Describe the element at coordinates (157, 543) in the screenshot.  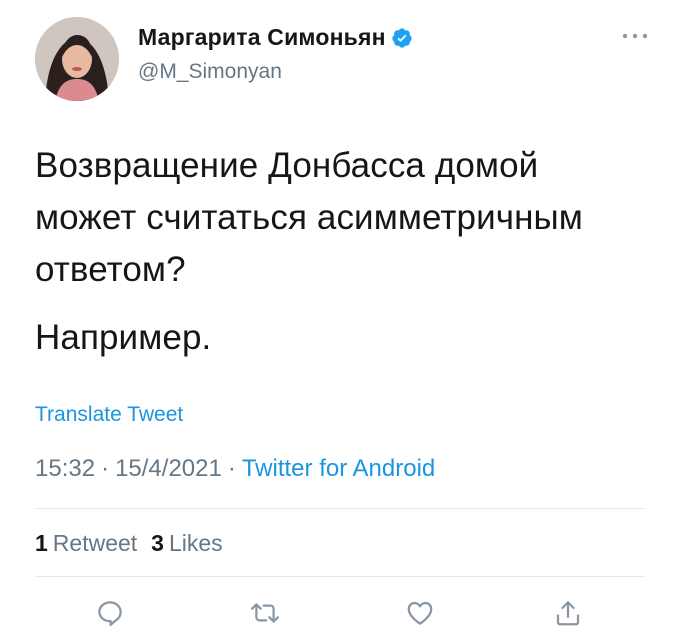
I see `likes-count: 3` at that location.